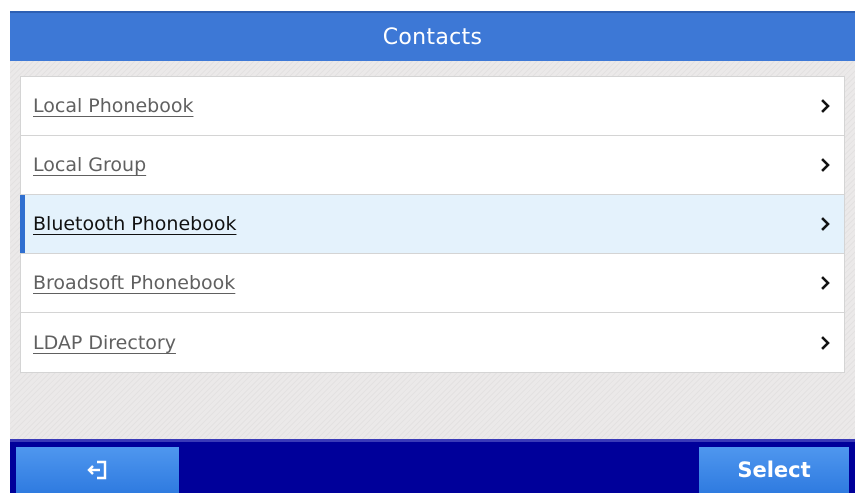 The image size is (855, 493). What do you see at coordinates (90, 165) in the screenshot?
I see `menu-item-label: Local Group` at bounding box center [90, 165].